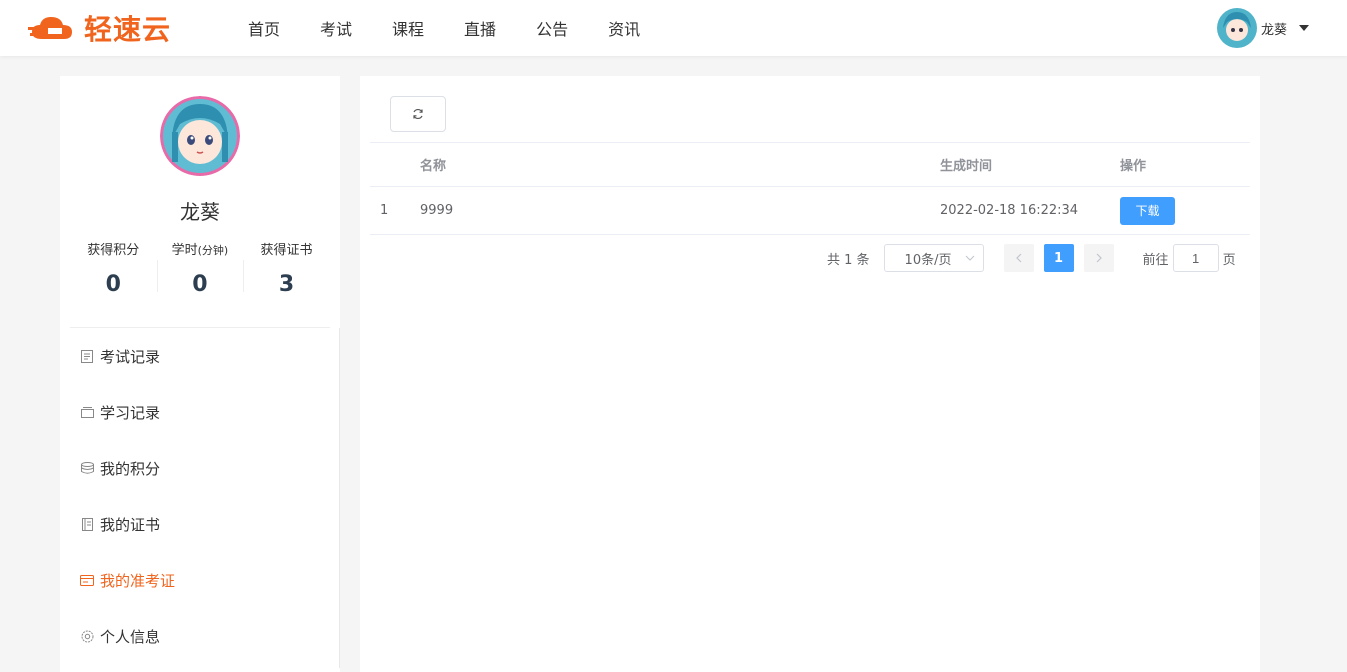 The height and width of the screenshot is (672, 1347). I want to click on stat-points: 获得积分 0, so click(113, 267).